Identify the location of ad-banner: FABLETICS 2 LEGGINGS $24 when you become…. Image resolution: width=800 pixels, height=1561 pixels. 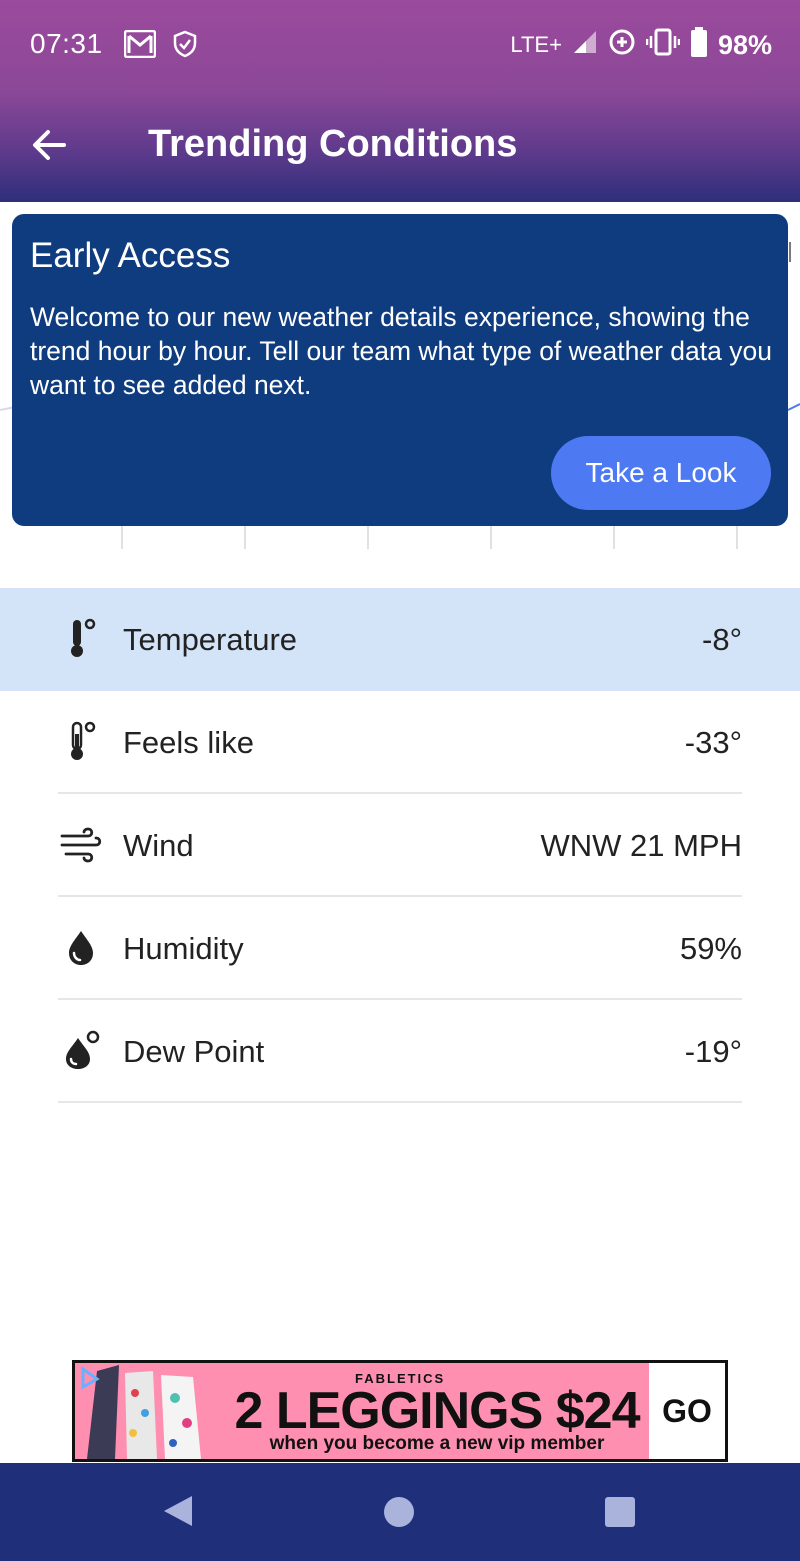
(400, 1411).